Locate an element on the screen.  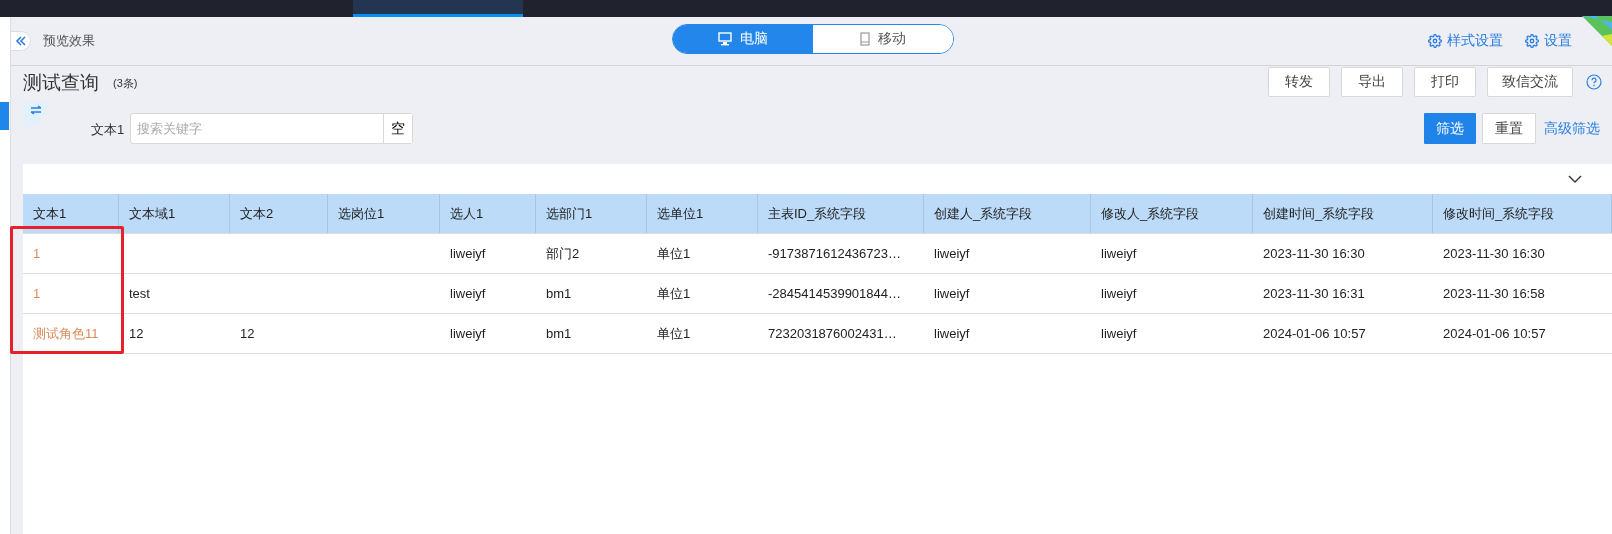
column-header: 选单位1 is located at coordinates (702, 213).